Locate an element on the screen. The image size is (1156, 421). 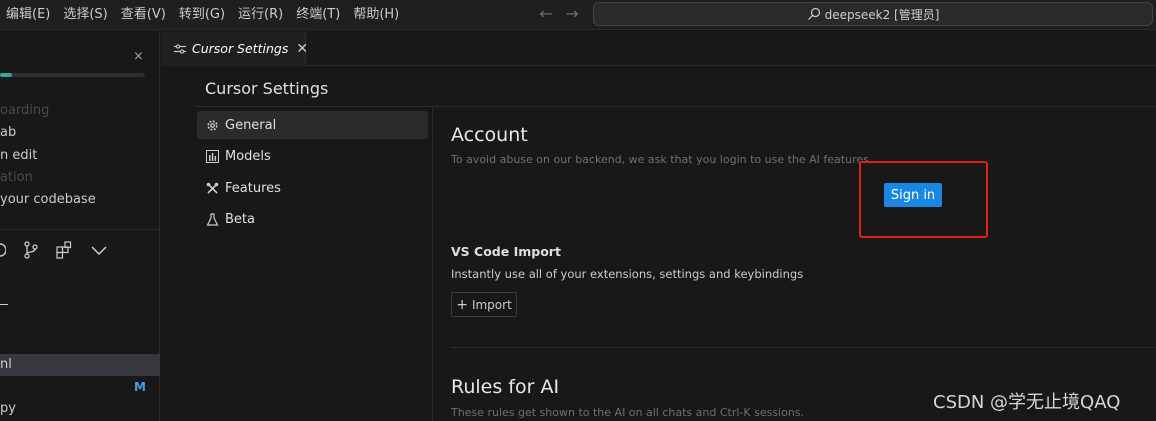
chevron-down-icon is located at coordinates (99, 250).